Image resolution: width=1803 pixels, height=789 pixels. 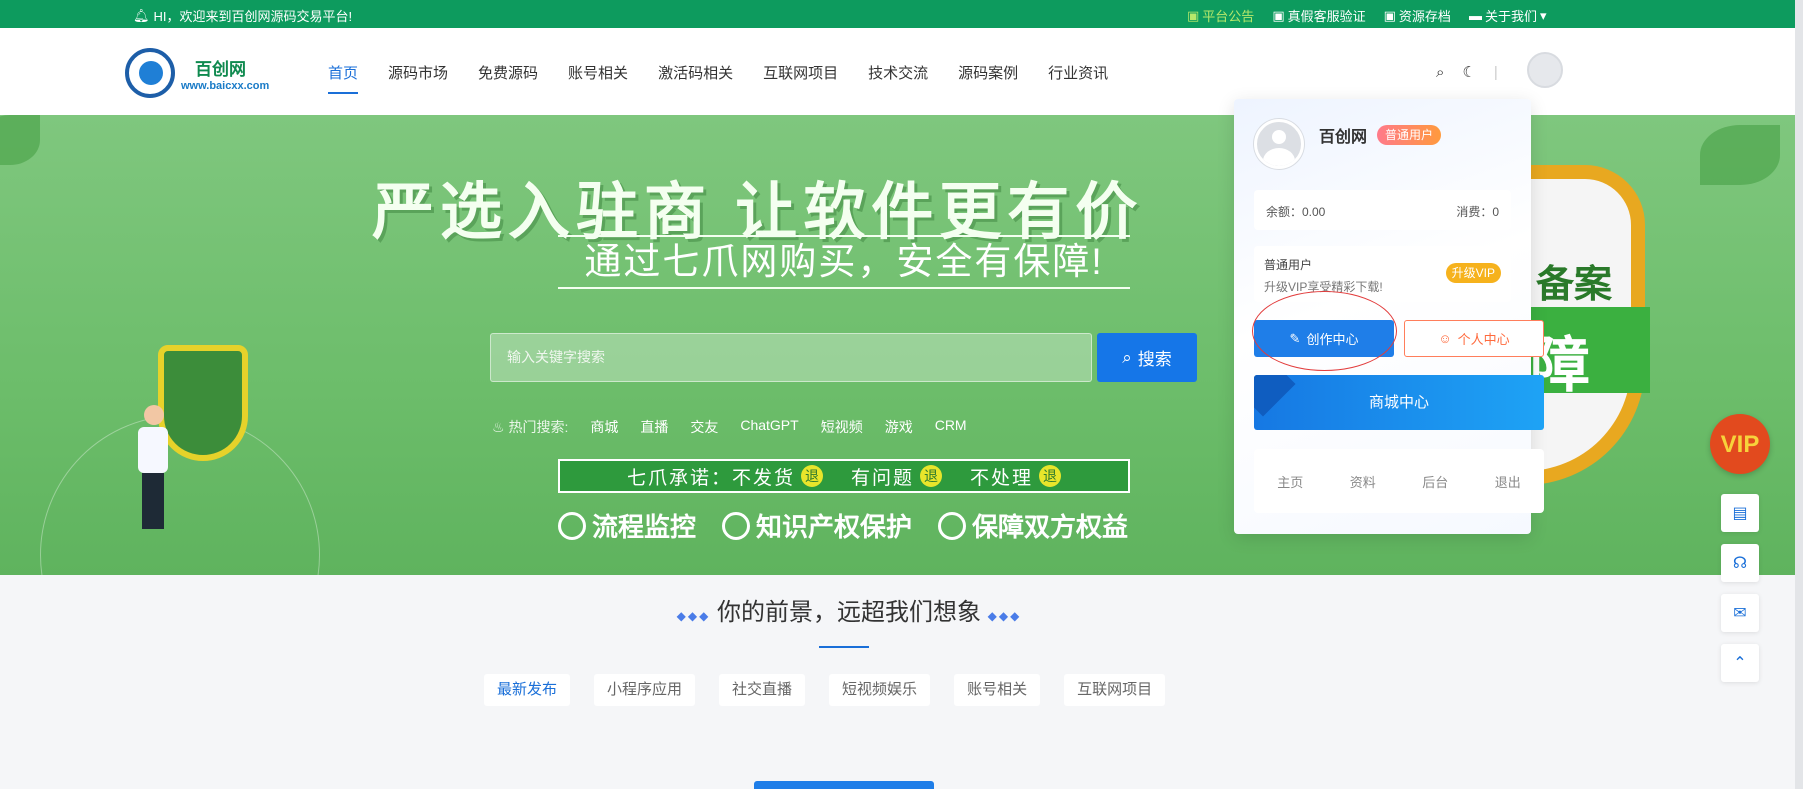 I want to click on nav-item-market: 源码市场, so click(x=418, y=72).